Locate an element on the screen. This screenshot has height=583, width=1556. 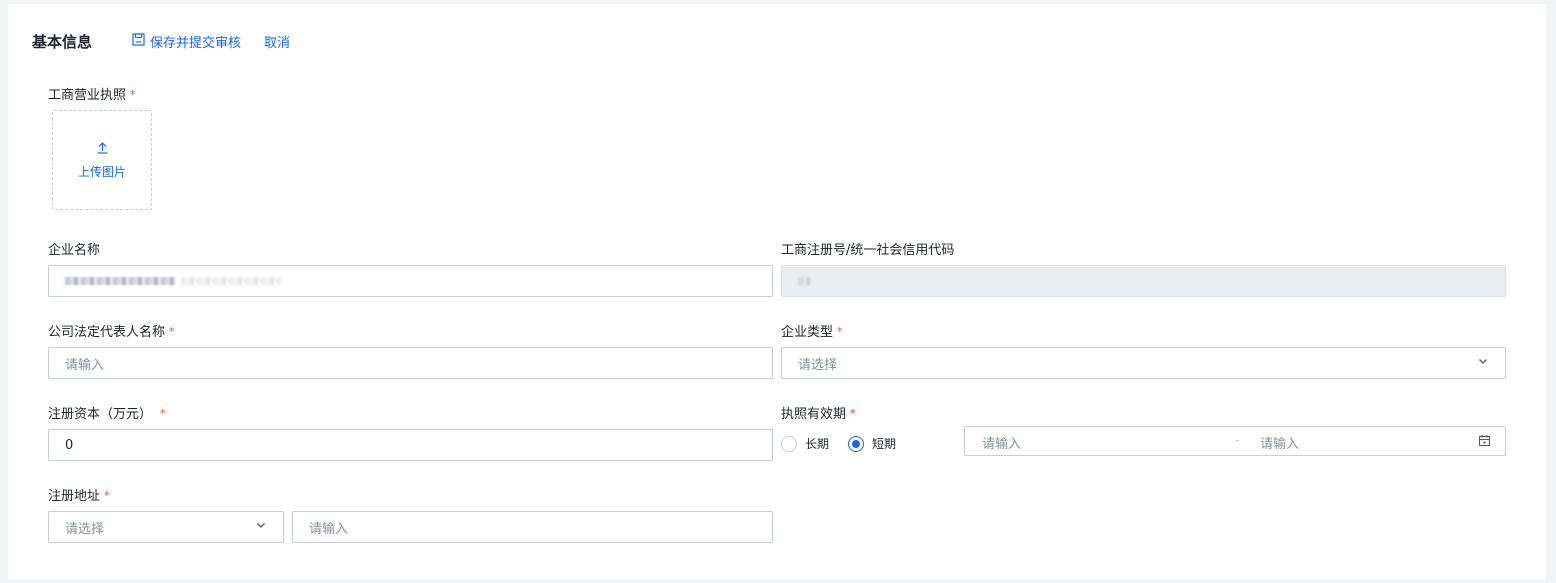
company-type-select: 请选择 is located at coordinates (1143, 363).